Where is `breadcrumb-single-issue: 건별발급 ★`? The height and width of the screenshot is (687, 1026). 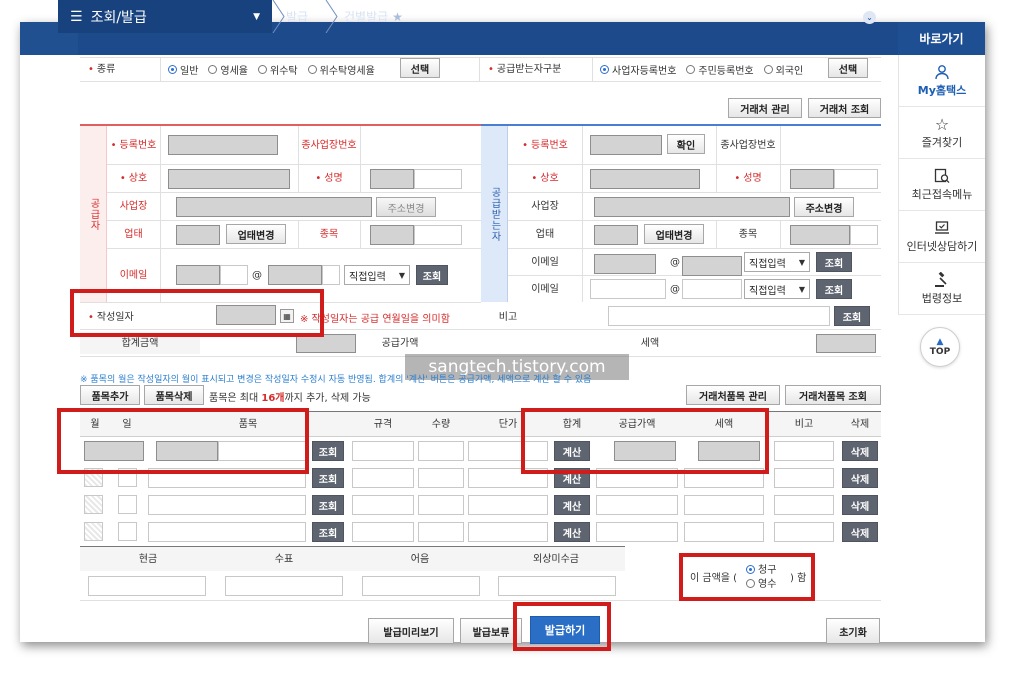 breadcrumb-single-issue: 건별발급 ★ is located at coordinates (373, 16).